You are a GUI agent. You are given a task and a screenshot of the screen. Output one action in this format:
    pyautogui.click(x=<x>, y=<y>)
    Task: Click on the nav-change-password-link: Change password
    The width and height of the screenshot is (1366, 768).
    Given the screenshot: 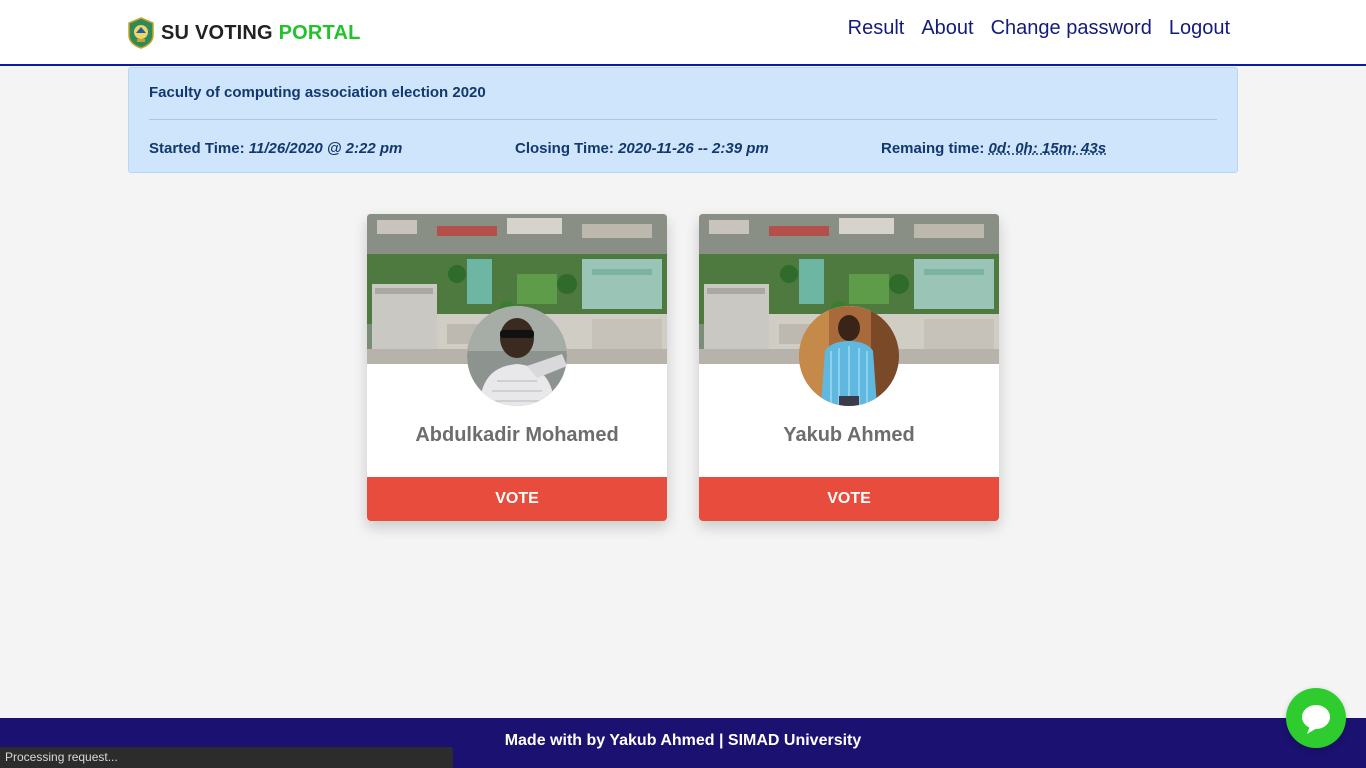 What is the action you would take?
    pyautogui.click(x=1071, y=28)
    